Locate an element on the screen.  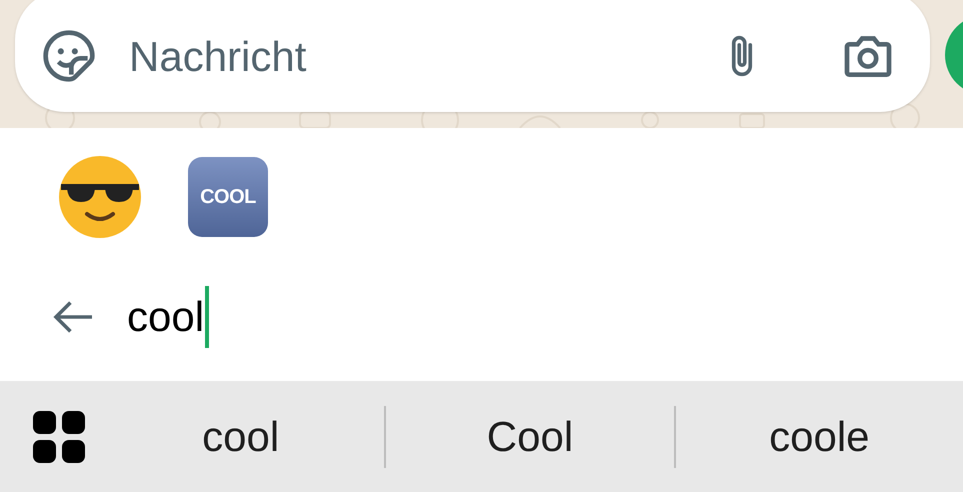
grid-icon is located at coordinates (59, 436).